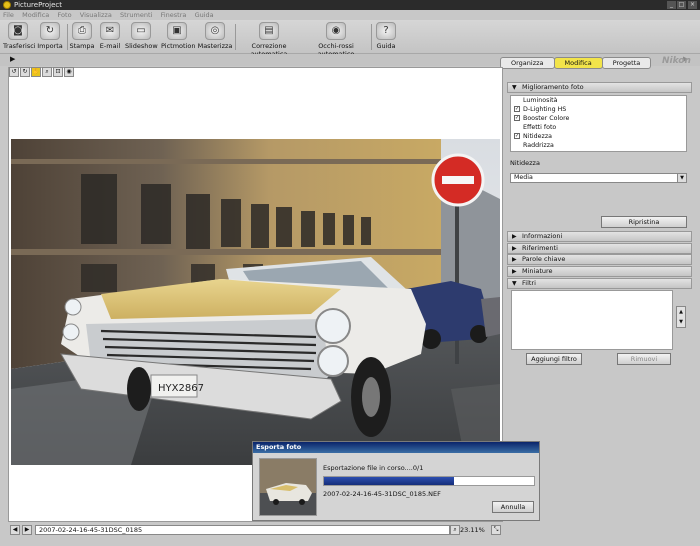  I want to click on filter-scroll-stepper: ▲ ▼, so click(681, 317).